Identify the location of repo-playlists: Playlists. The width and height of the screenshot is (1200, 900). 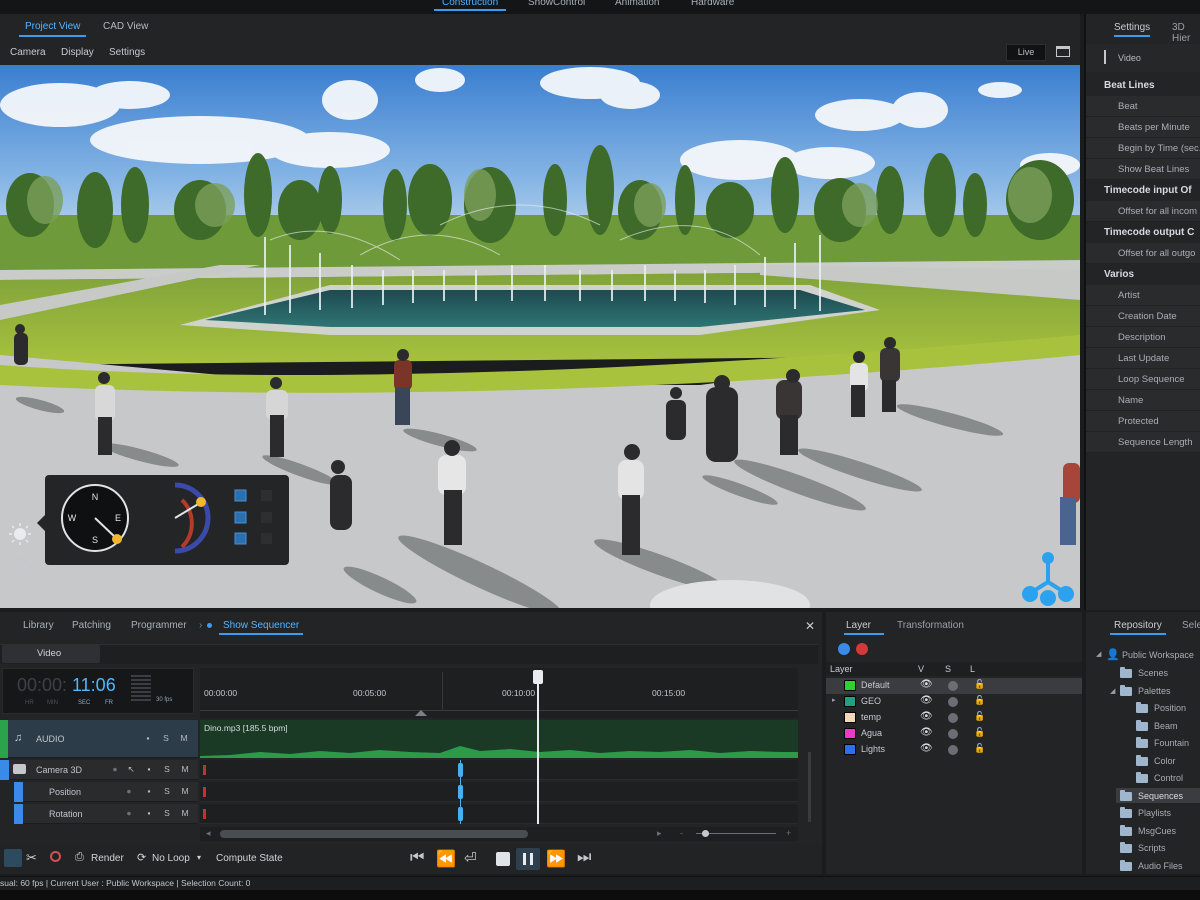
(1154, 813).